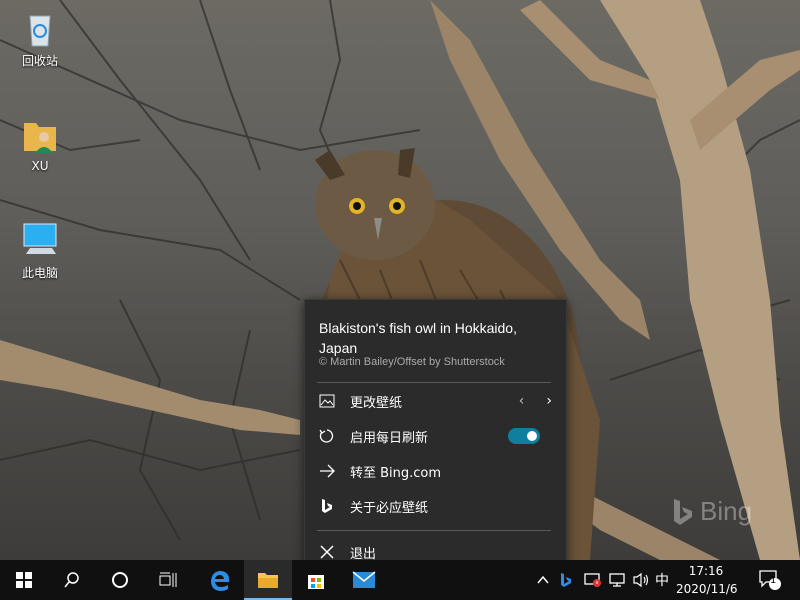 This screenshot has width=800, height=600. I want to click on clock: 17:16 2020/11/6, so click(707, 580).